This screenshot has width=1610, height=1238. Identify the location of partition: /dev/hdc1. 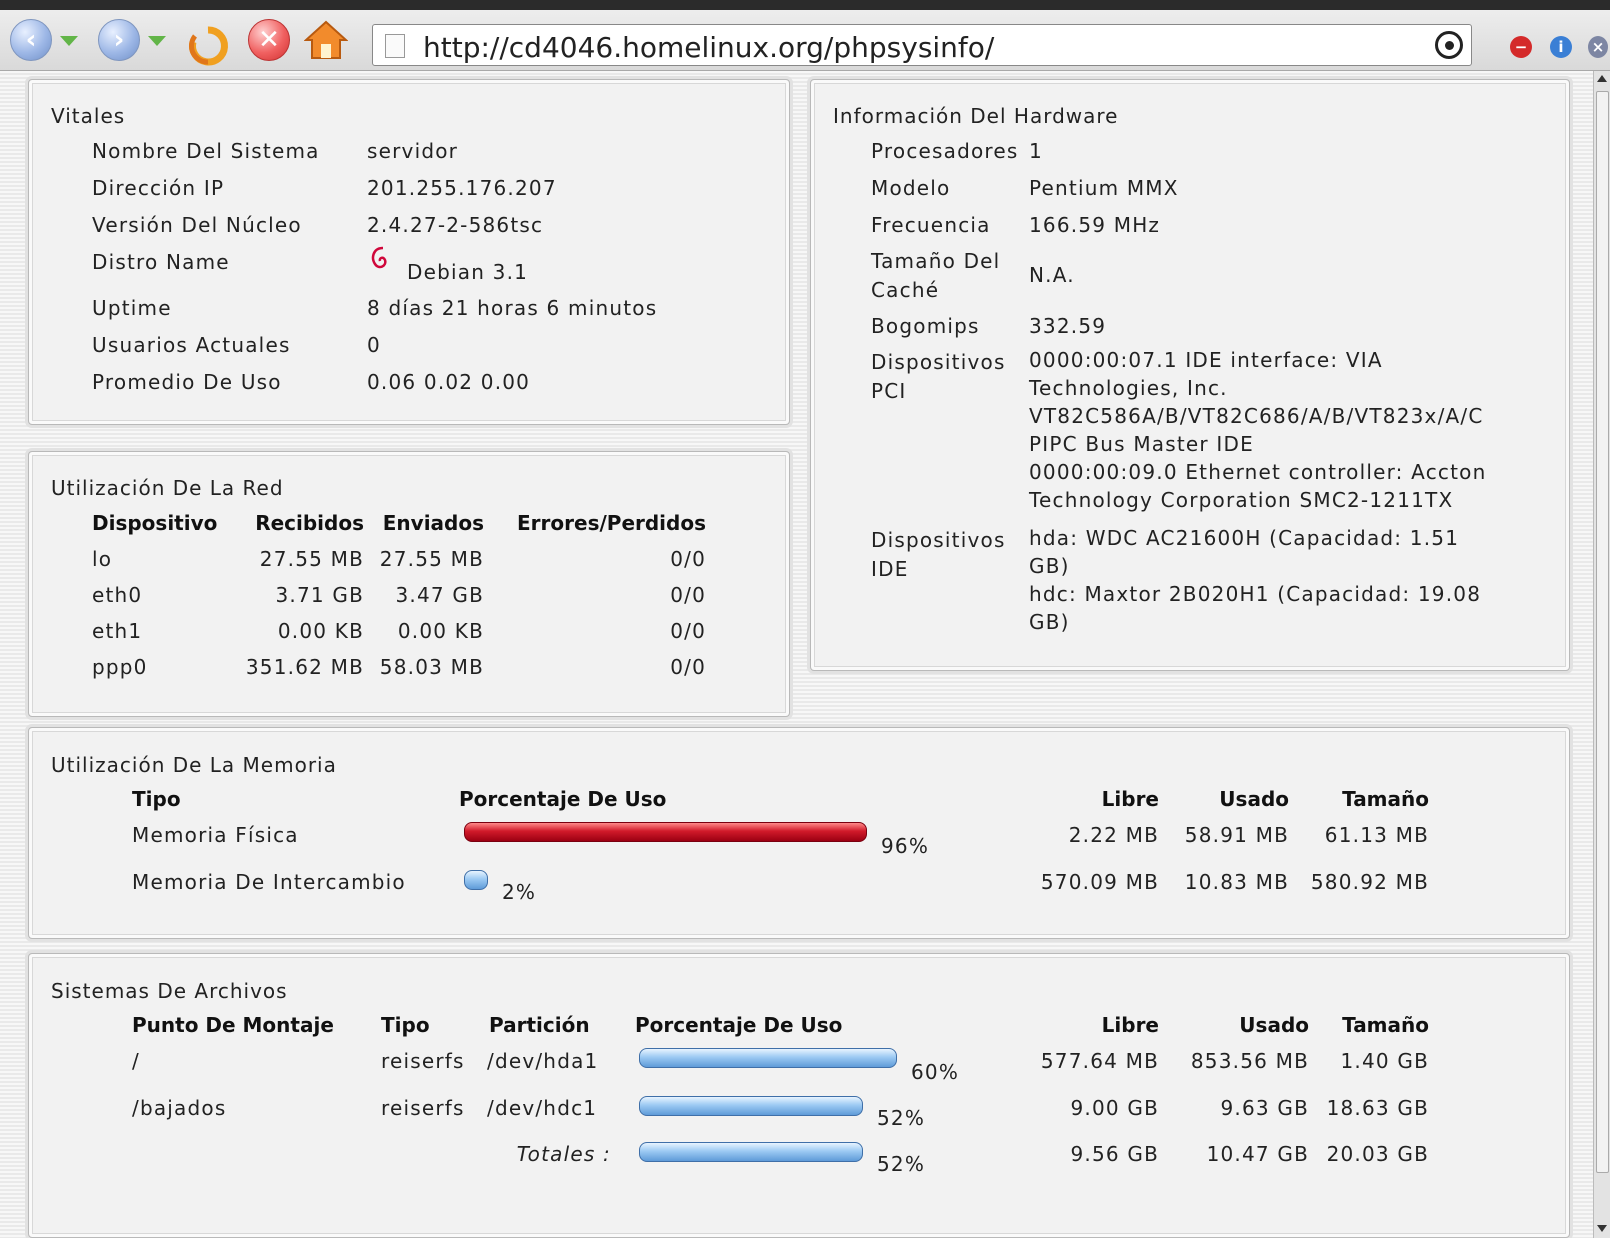
(542, 1108).